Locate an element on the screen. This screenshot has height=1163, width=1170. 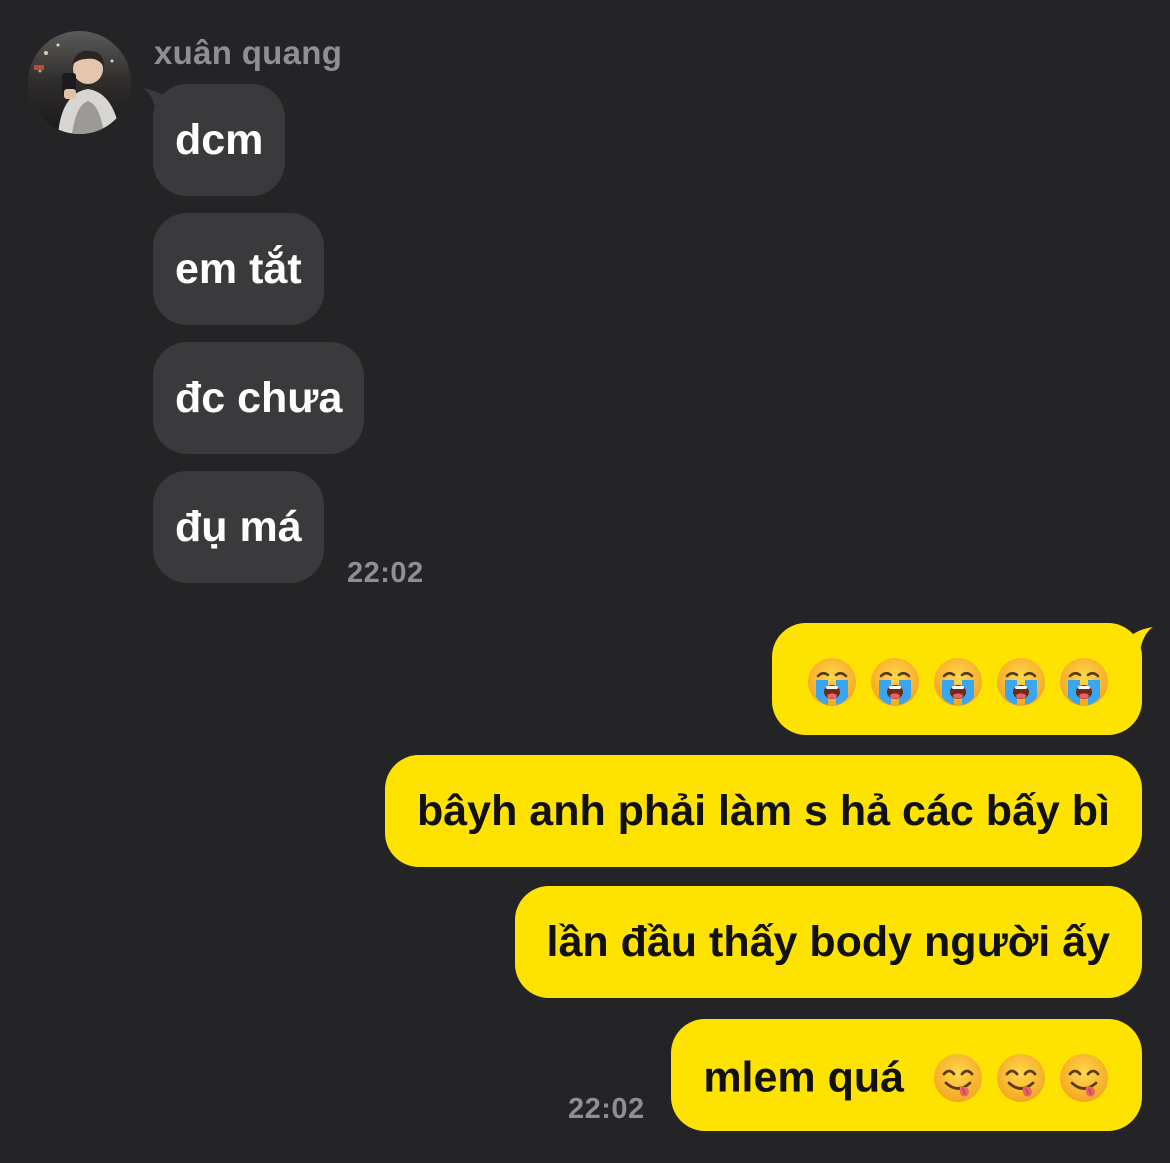
outgoing-message-bubble: lần đầu thấy body người ấy is located at coordinates (828, 942).